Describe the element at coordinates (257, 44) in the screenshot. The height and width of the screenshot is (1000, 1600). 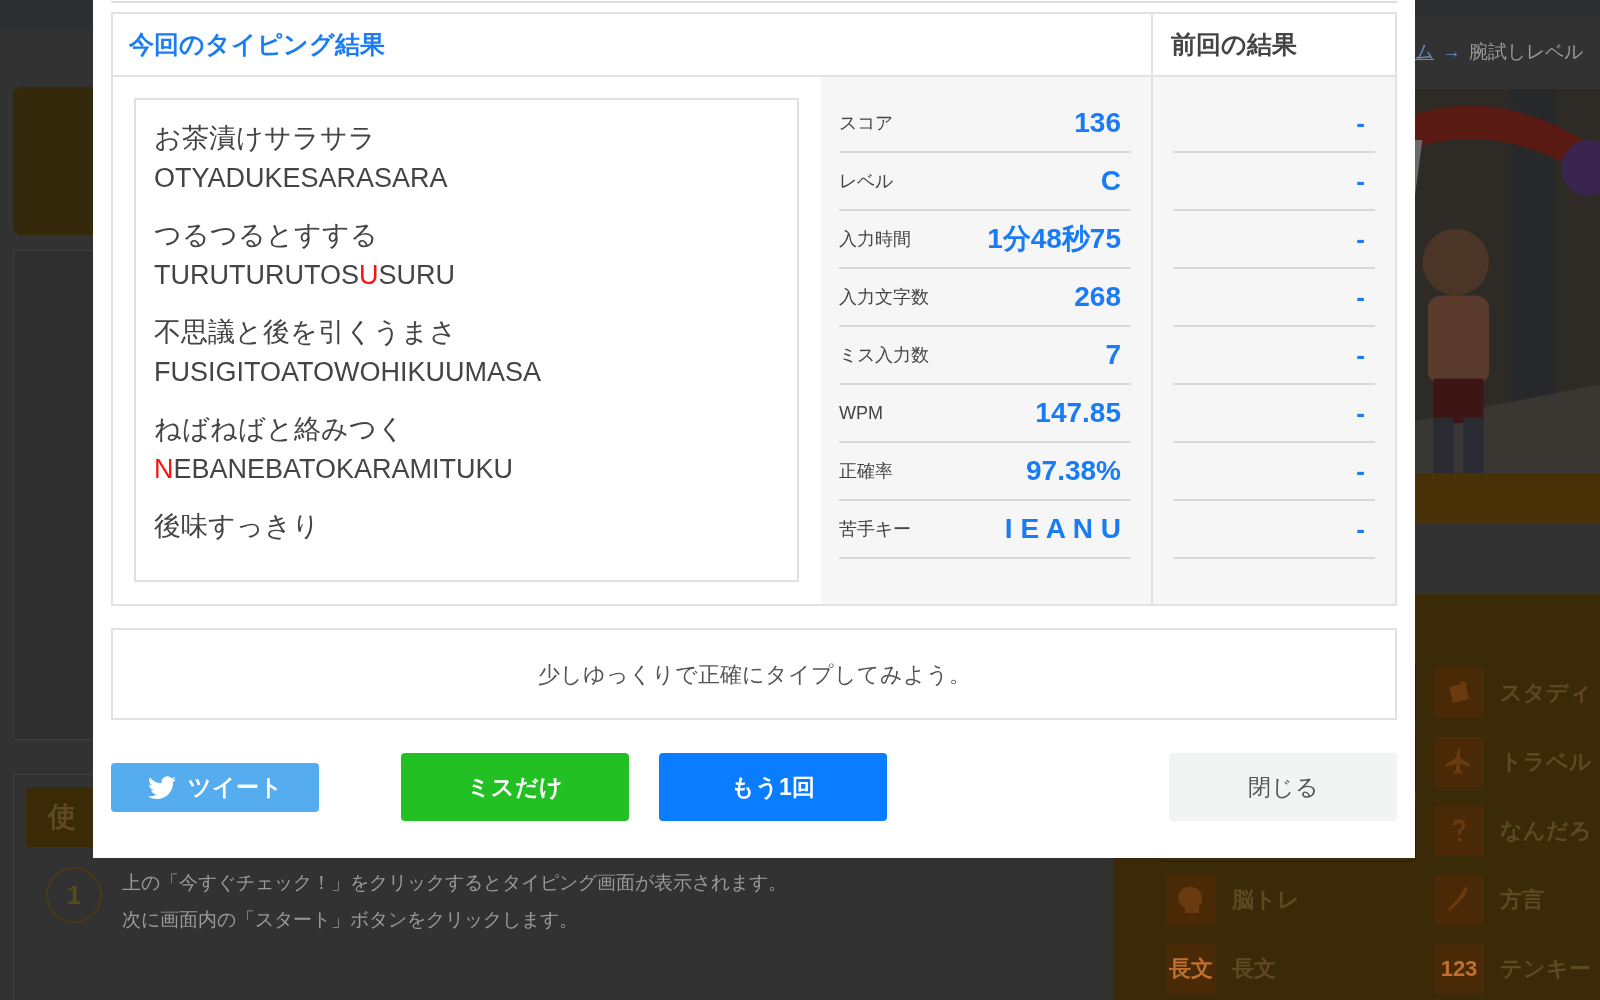
I see `result-title: 今回のタイピング結果` at that location.